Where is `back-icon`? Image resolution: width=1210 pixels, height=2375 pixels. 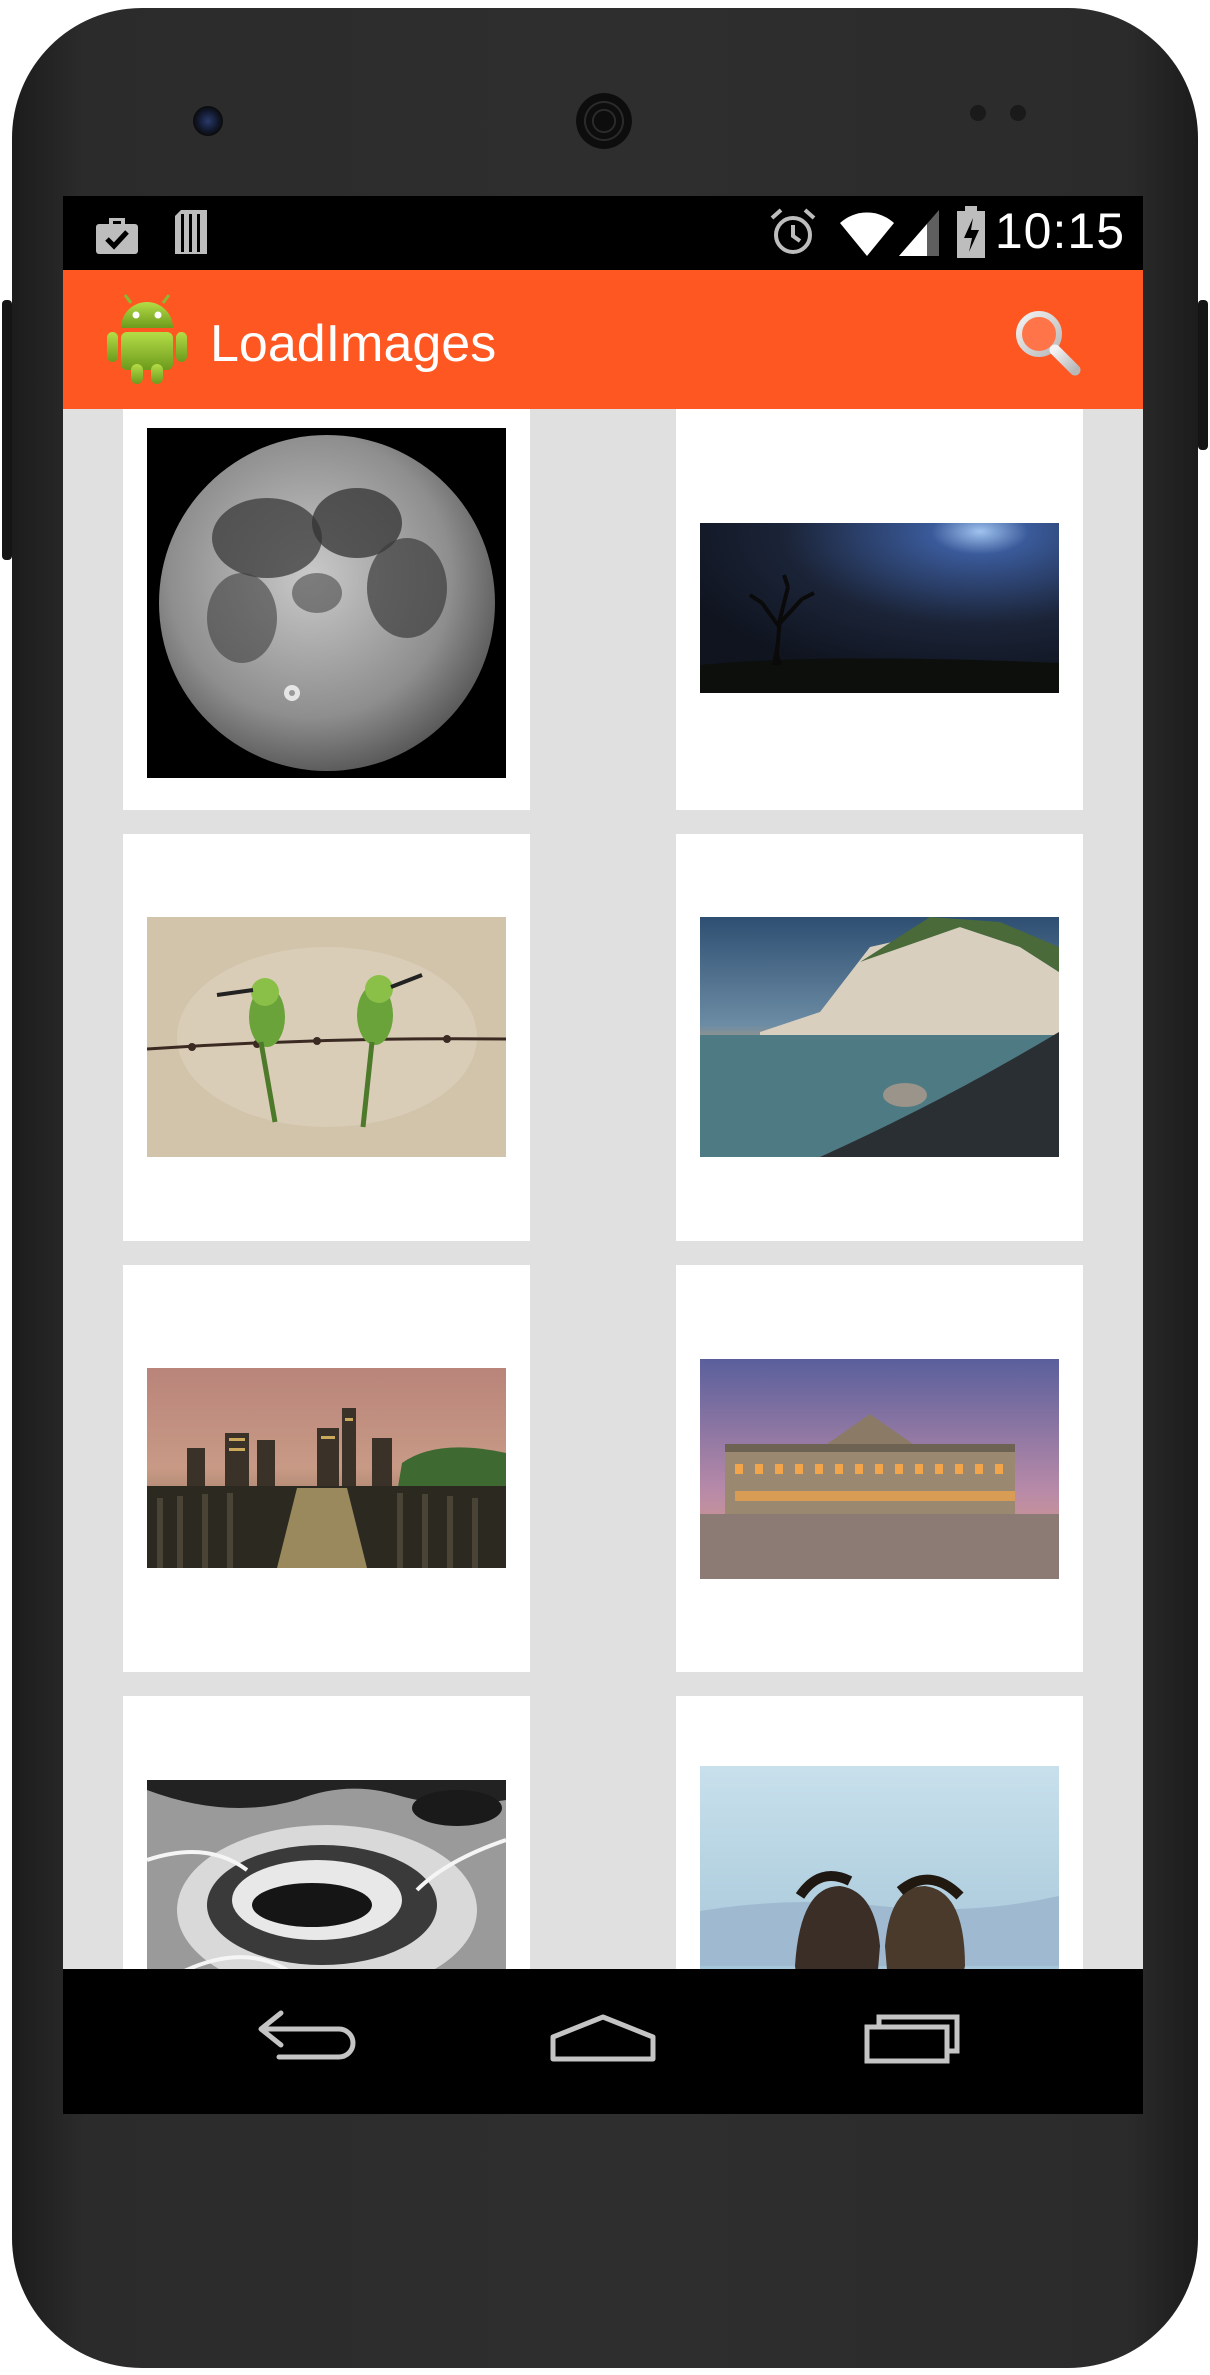 back-icon is located at coordinates (309, 2039).